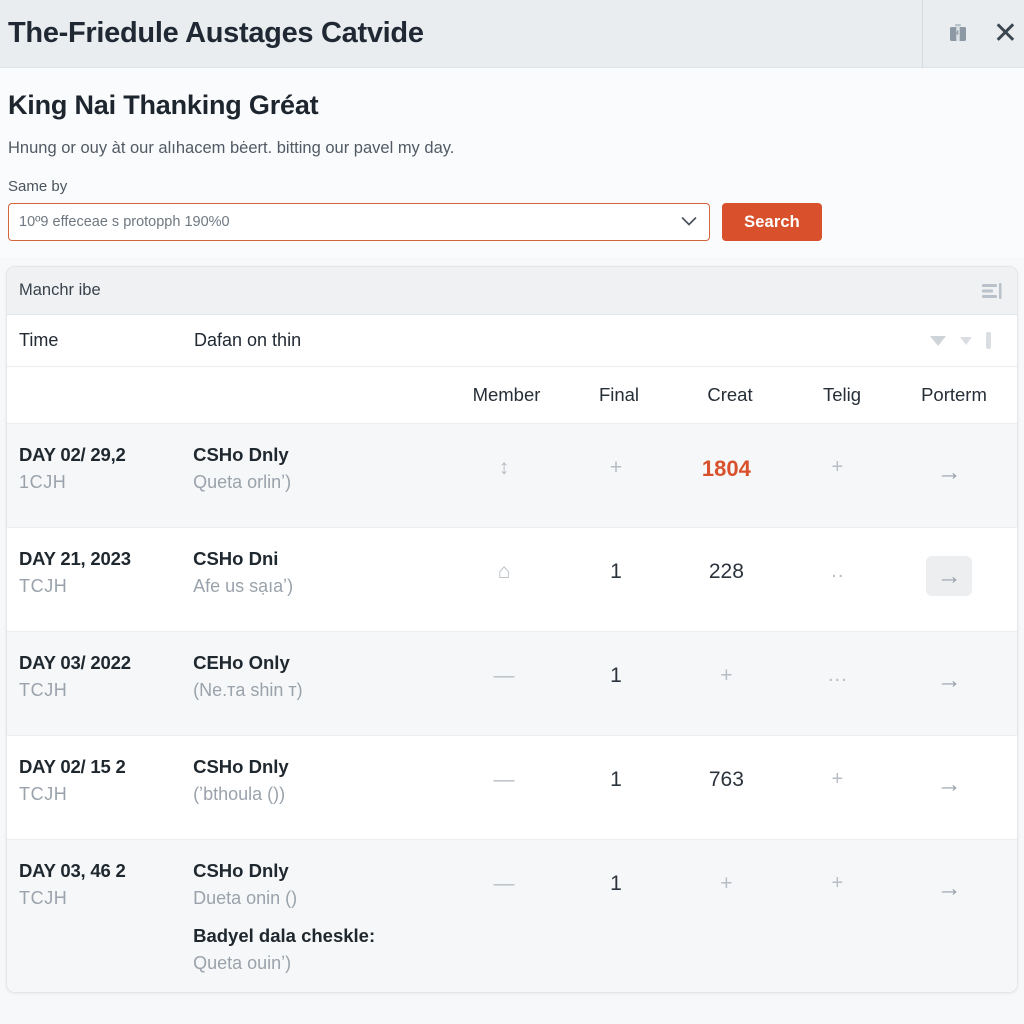 The image size is (1024, 1024). What do you see at coordinates (247, 340) in the screenshot?
I see `column-header-description: Dafan on thin` at bounding box center [247, 340].